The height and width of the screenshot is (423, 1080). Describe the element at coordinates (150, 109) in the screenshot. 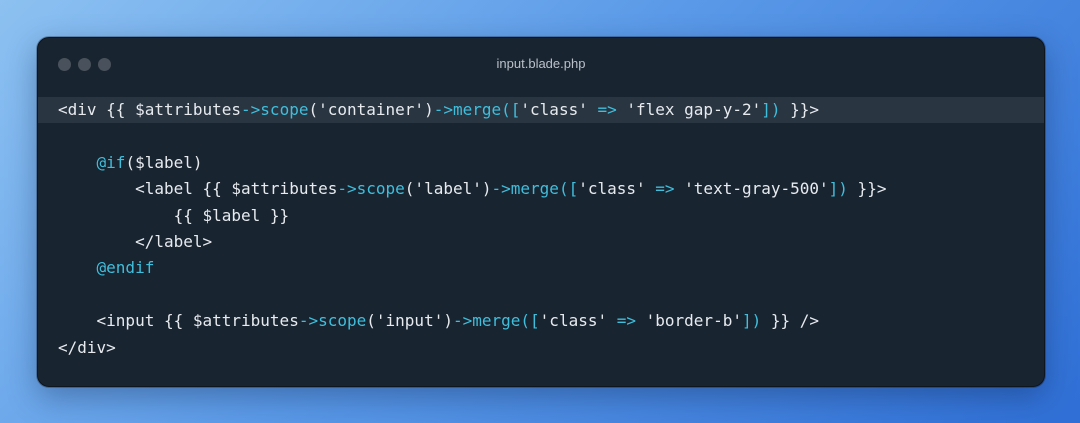

I see `code-token: <div {{ $attributes` at that location.